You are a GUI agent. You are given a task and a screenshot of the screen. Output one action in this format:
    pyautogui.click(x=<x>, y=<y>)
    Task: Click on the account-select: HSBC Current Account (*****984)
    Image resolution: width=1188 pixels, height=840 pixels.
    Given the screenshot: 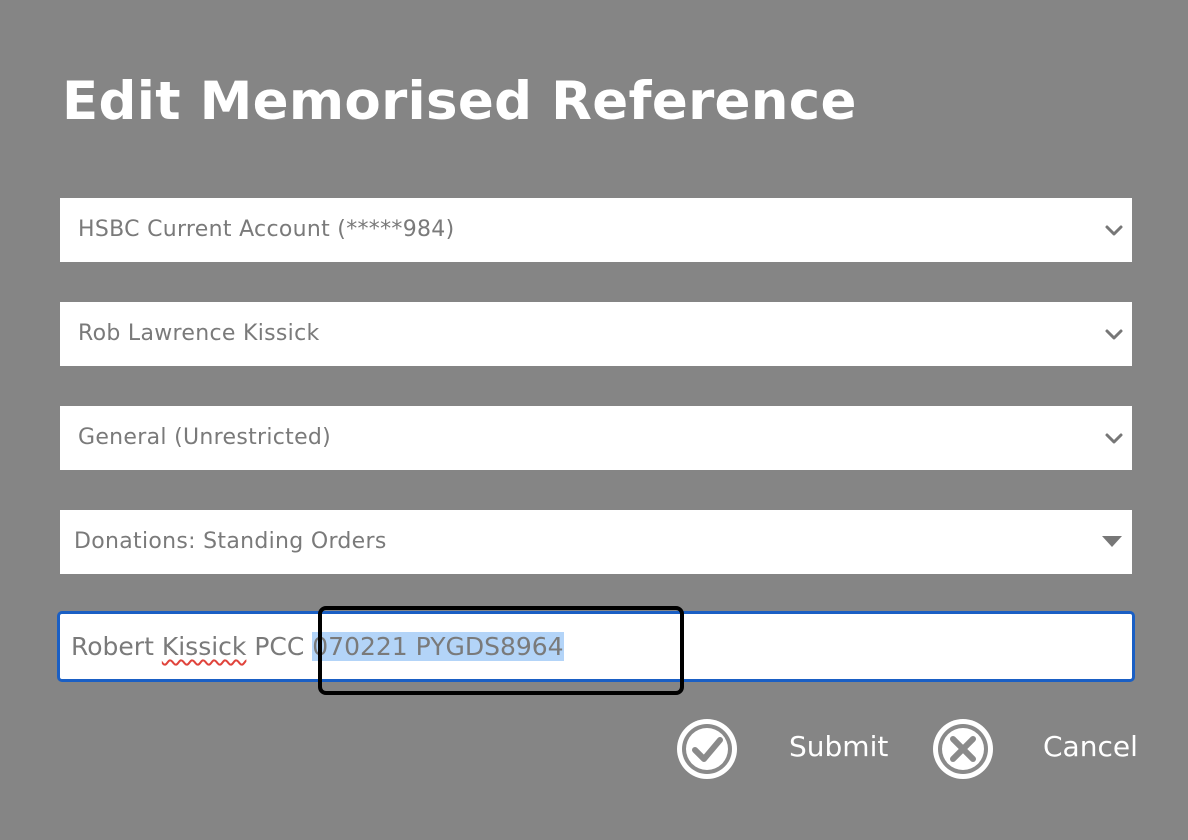 What is the action you would take?
    pyautogui.click(x=596, y=230)
    